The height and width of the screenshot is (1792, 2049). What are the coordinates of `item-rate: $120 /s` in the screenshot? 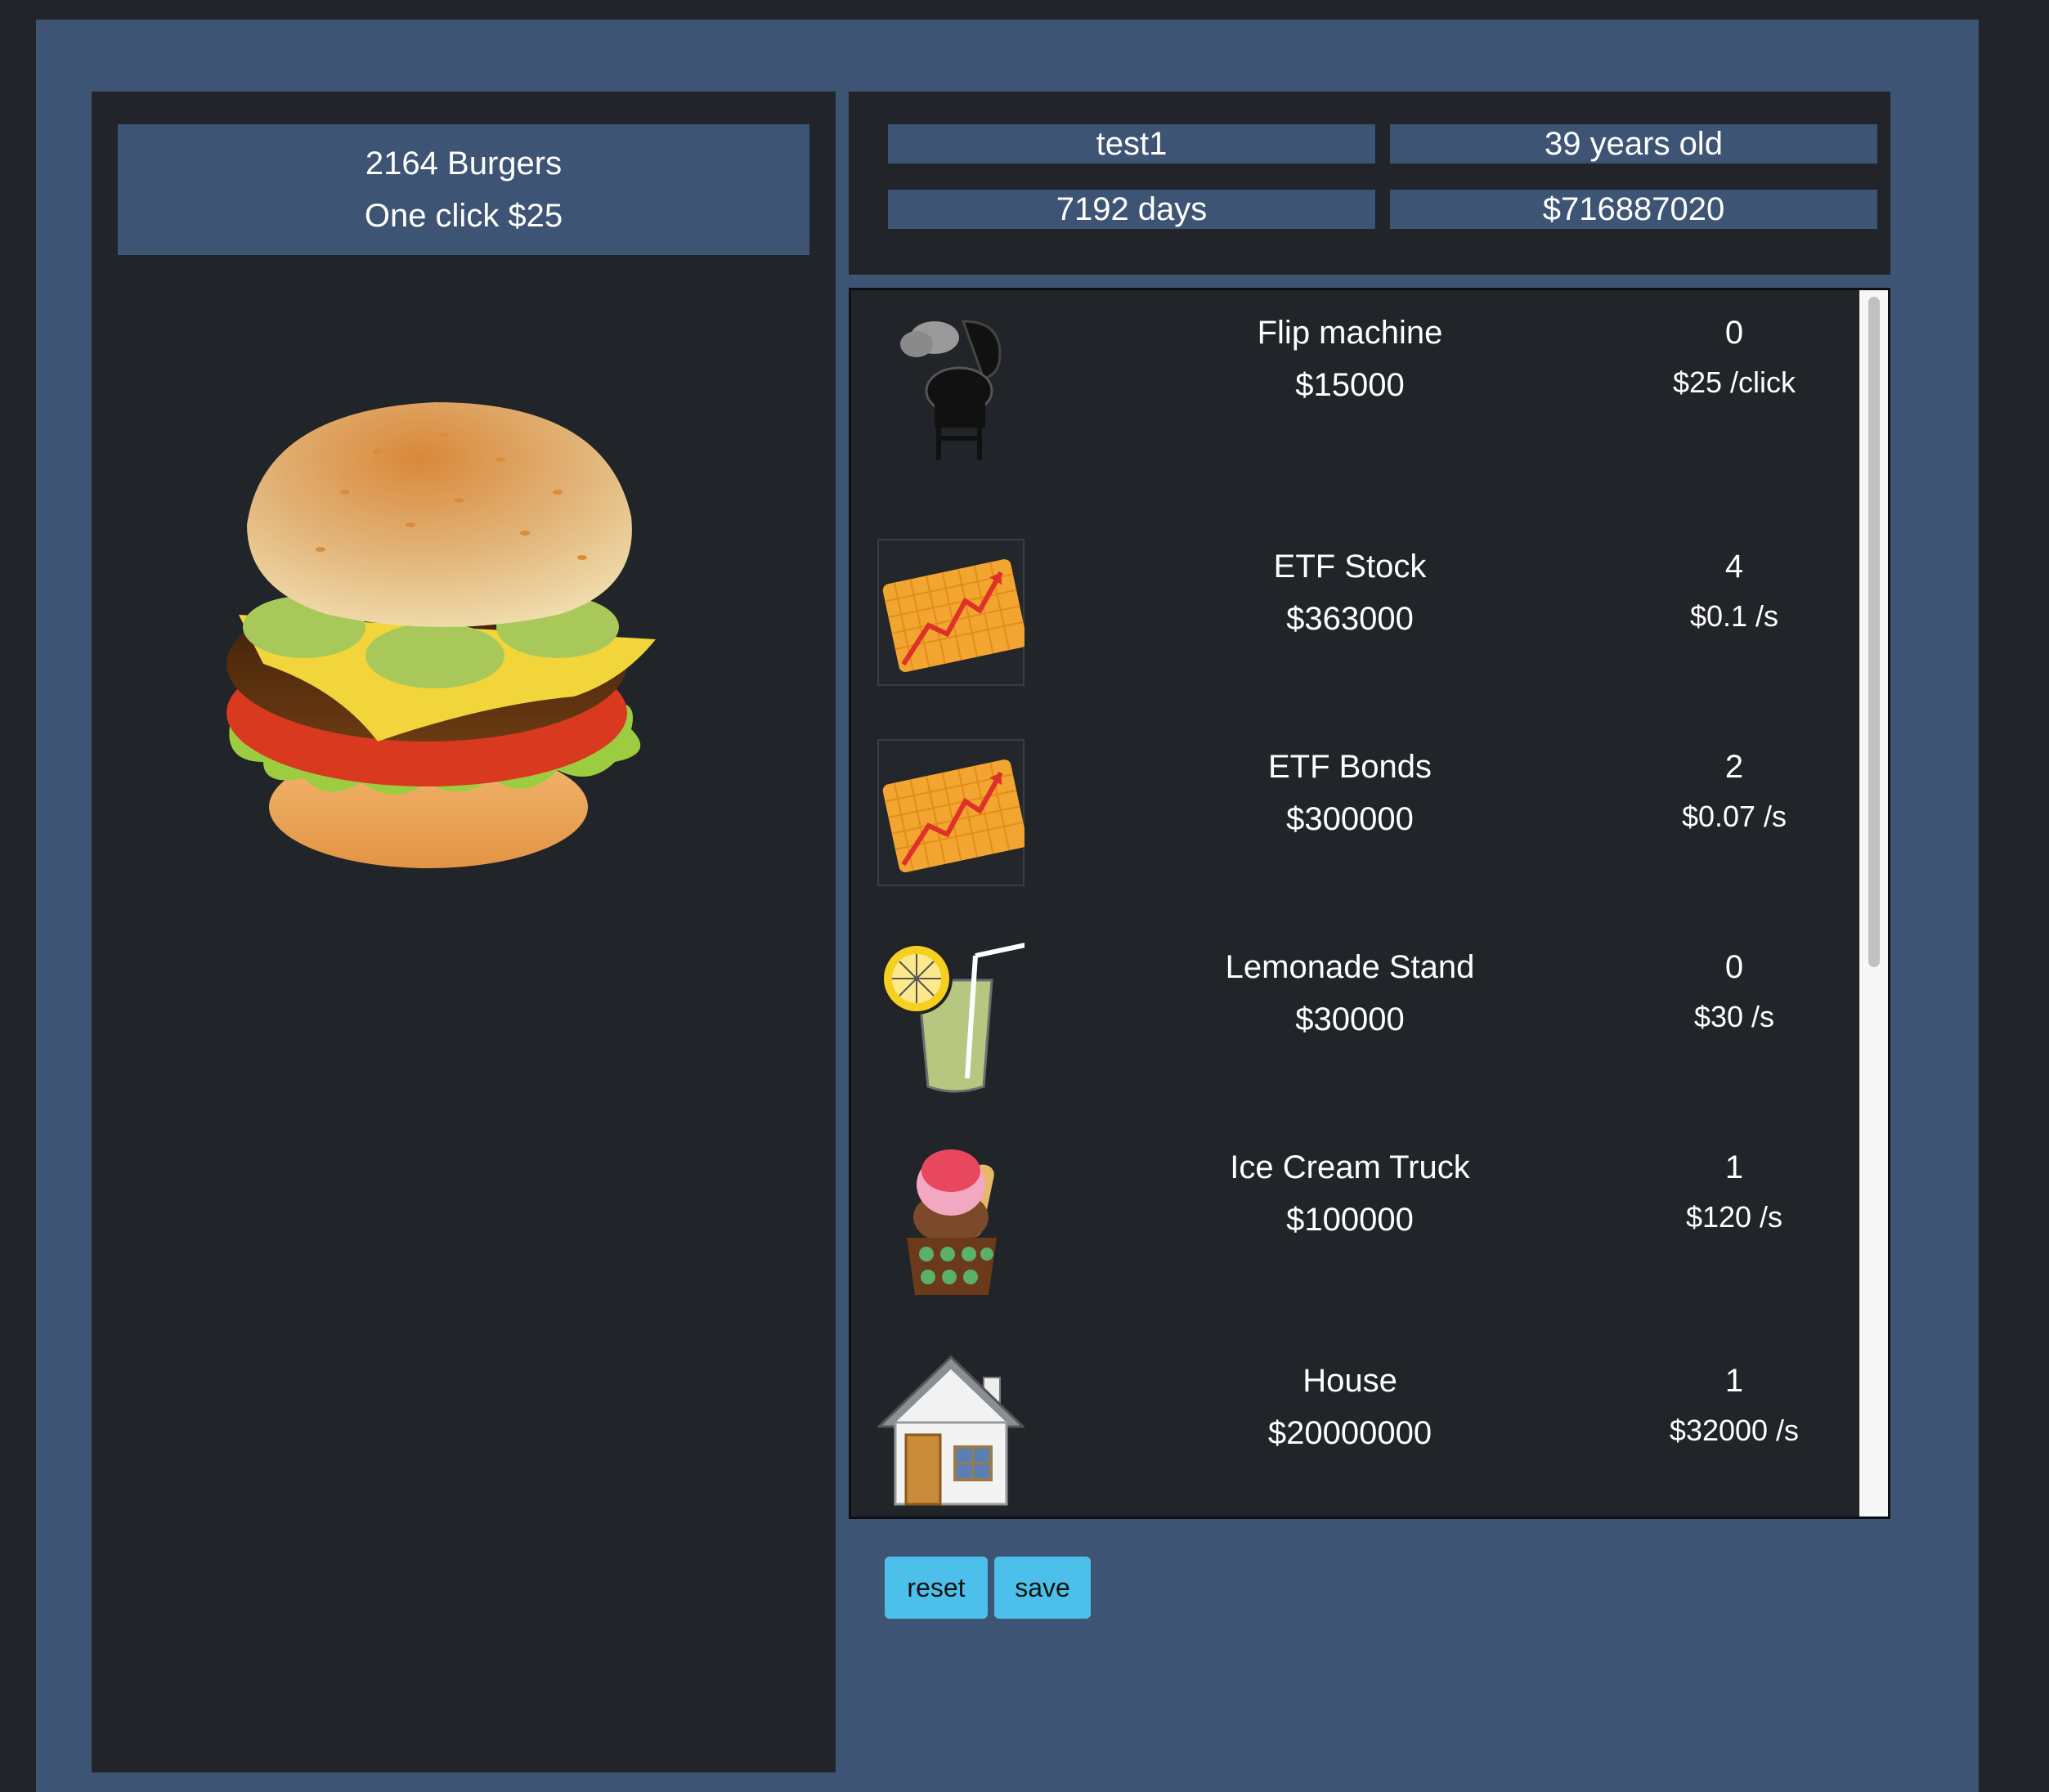 It's located at (1734, 1217).